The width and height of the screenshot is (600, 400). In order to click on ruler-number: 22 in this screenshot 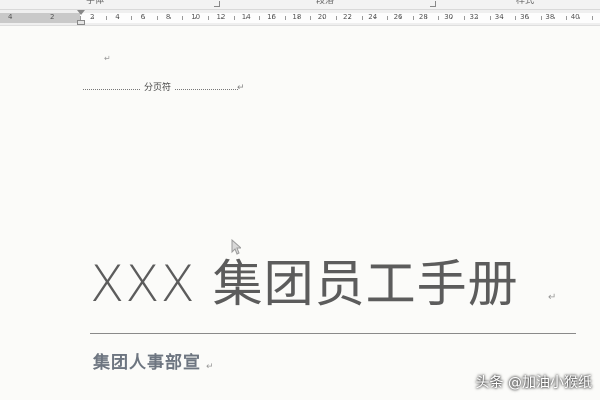, I will do `click(347, 17)`.